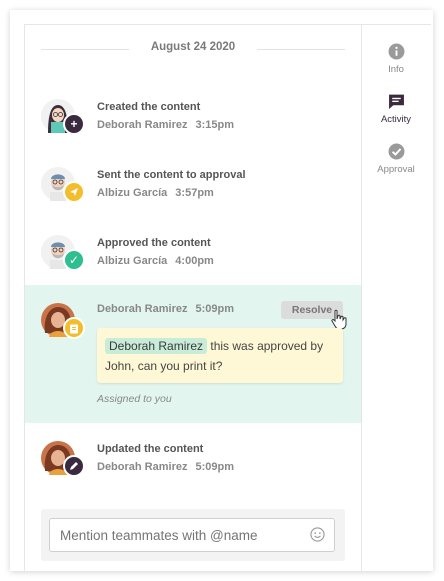 This screenshot has height=581, width=444. What do you see at coordinates (150, 449) in the screenshot?
I see `activity-title: Updated the content` at bounding box center [150, 449].